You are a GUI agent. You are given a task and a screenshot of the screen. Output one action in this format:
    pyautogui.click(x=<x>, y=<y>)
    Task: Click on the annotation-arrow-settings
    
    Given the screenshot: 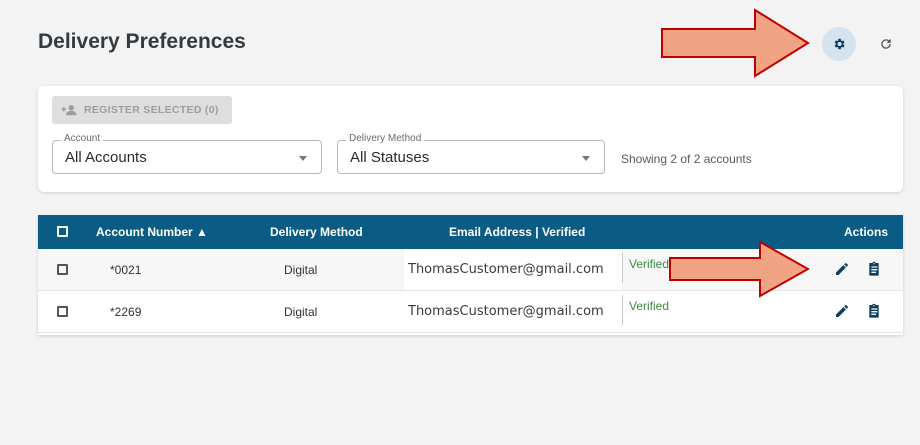 What is the action you would take?
    pyautogui.click(x=735, y=43)
    